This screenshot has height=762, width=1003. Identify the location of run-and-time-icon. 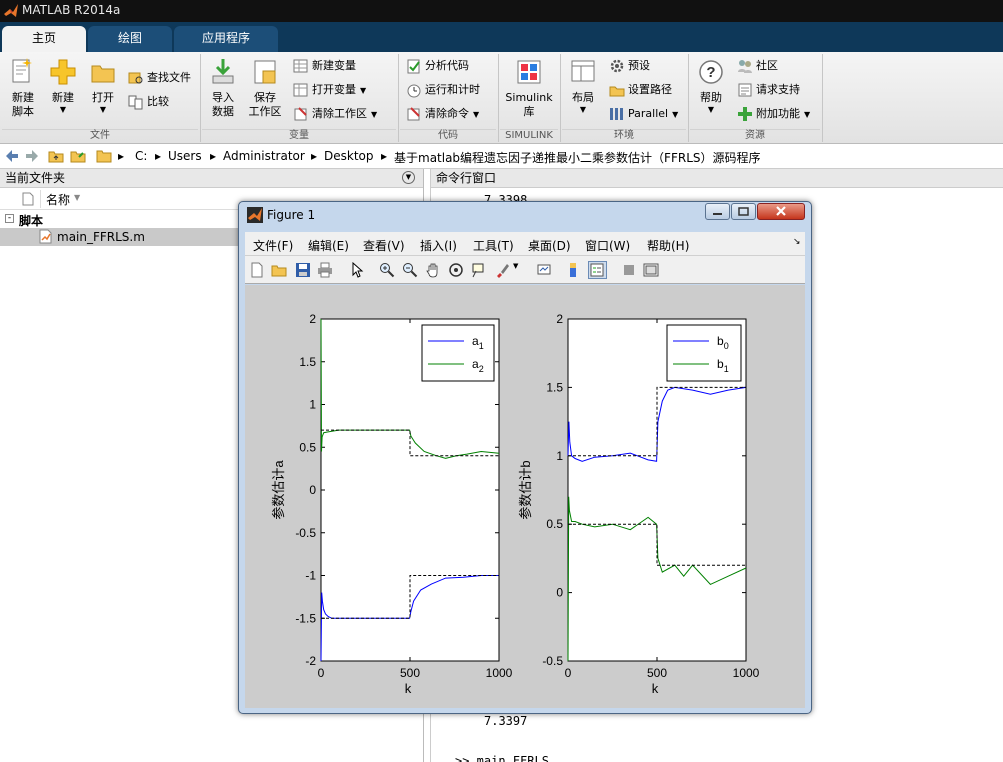
(414, 91).